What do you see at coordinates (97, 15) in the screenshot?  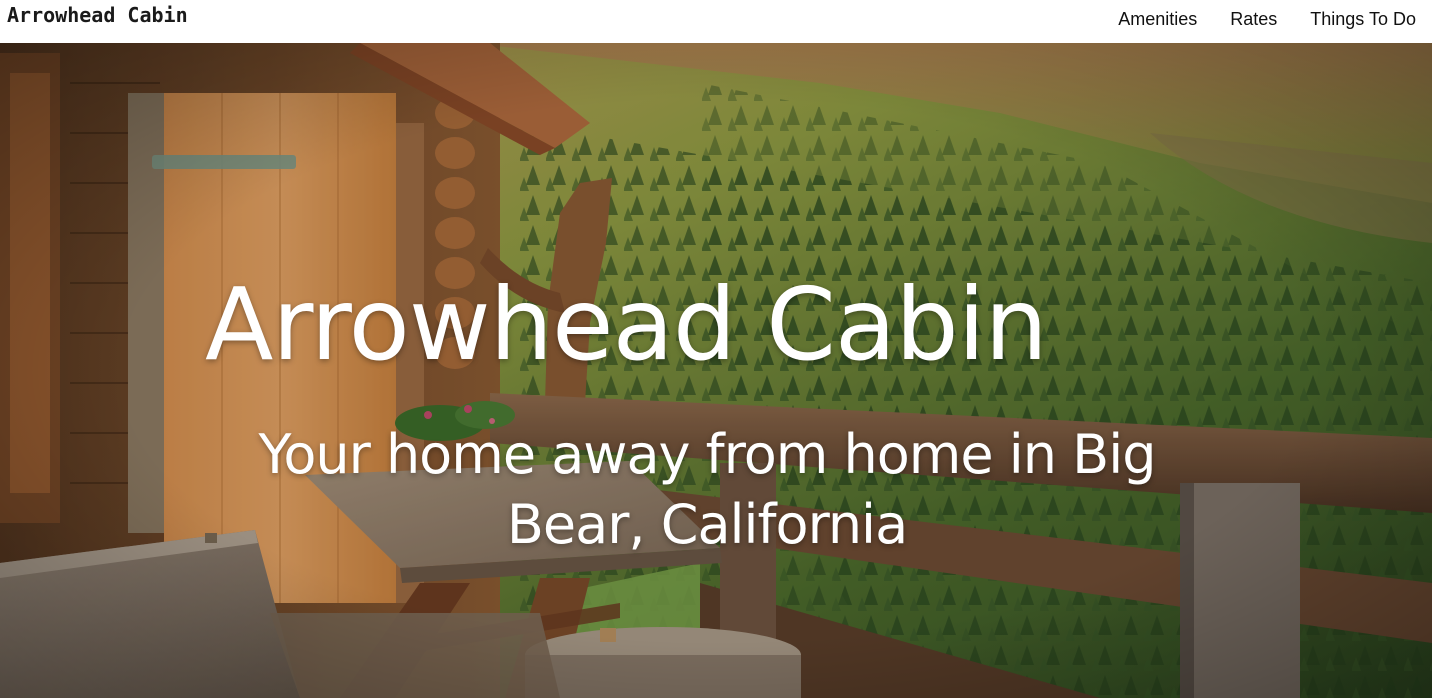 I see `brand-link: Arrowhead Cabin` at bounding box center [97, 15].